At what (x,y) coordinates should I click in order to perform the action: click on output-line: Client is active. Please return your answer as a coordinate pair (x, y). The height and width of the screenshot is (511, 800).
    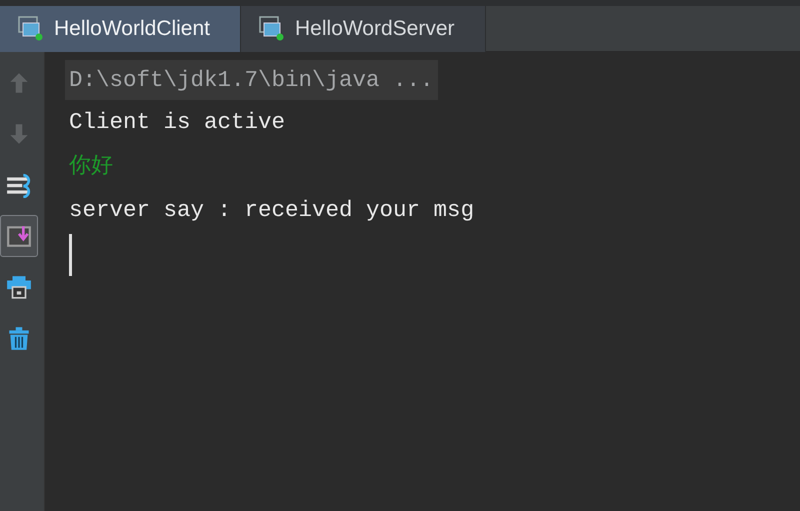
    Looking at the image, I should click on (177, 122).